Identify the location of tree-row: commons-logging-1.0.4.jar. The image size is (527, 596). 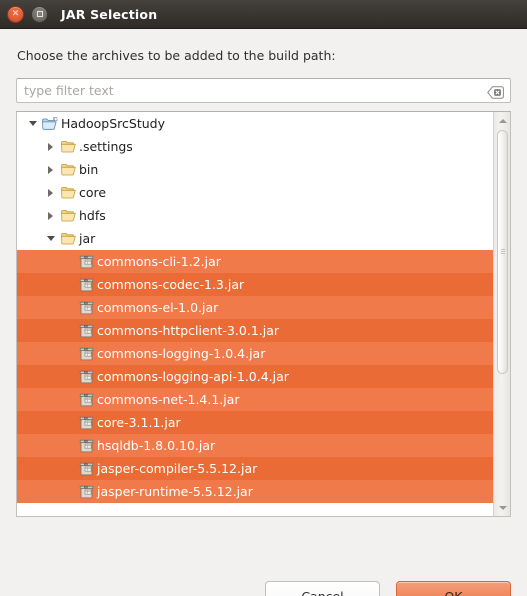
(255, 353).